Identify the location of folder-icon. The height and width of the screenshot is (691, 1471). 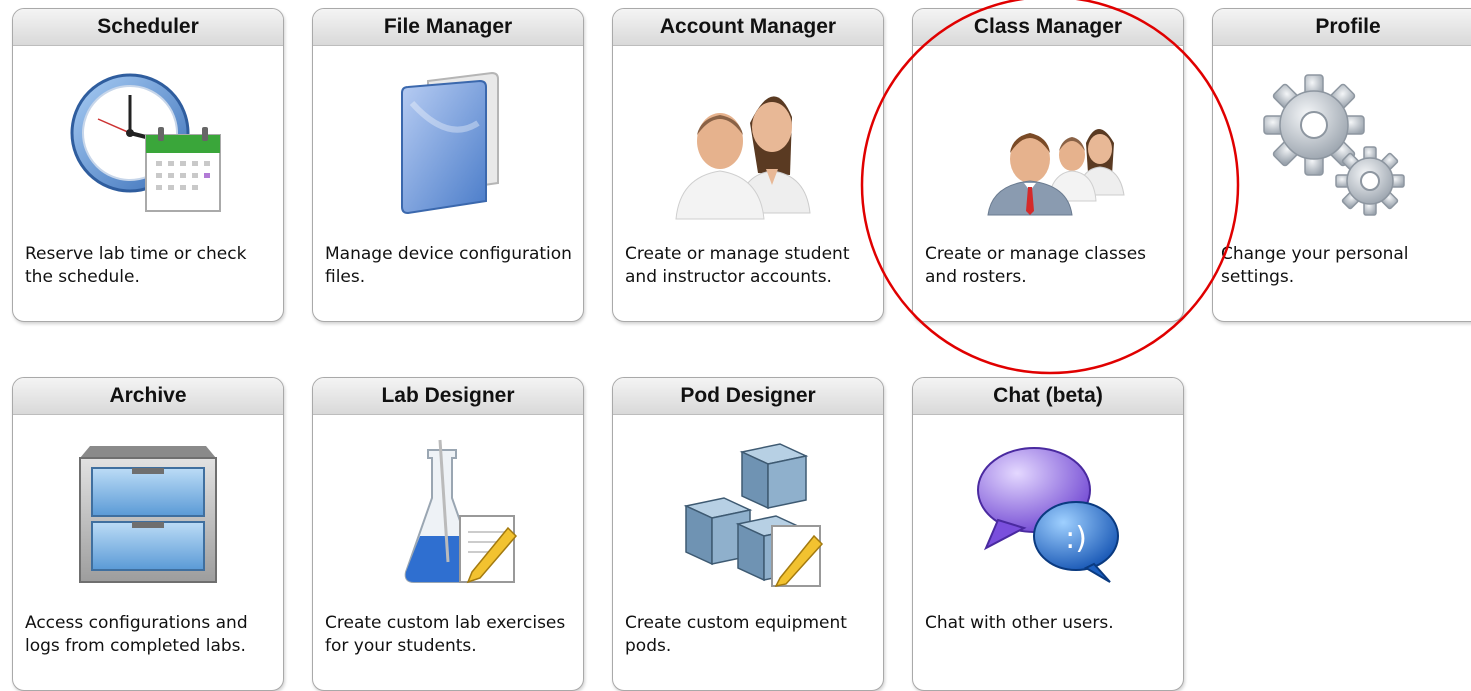
(448, 143).